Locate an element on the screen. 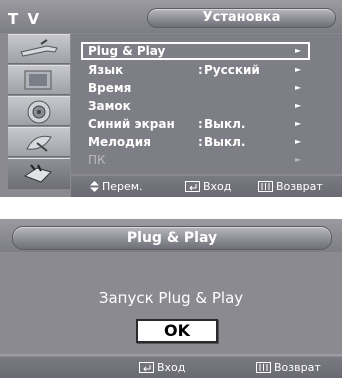 This screenshot has width=342, height=378. menu-item-pc: ПК ► is located at coordinates (206, 160).